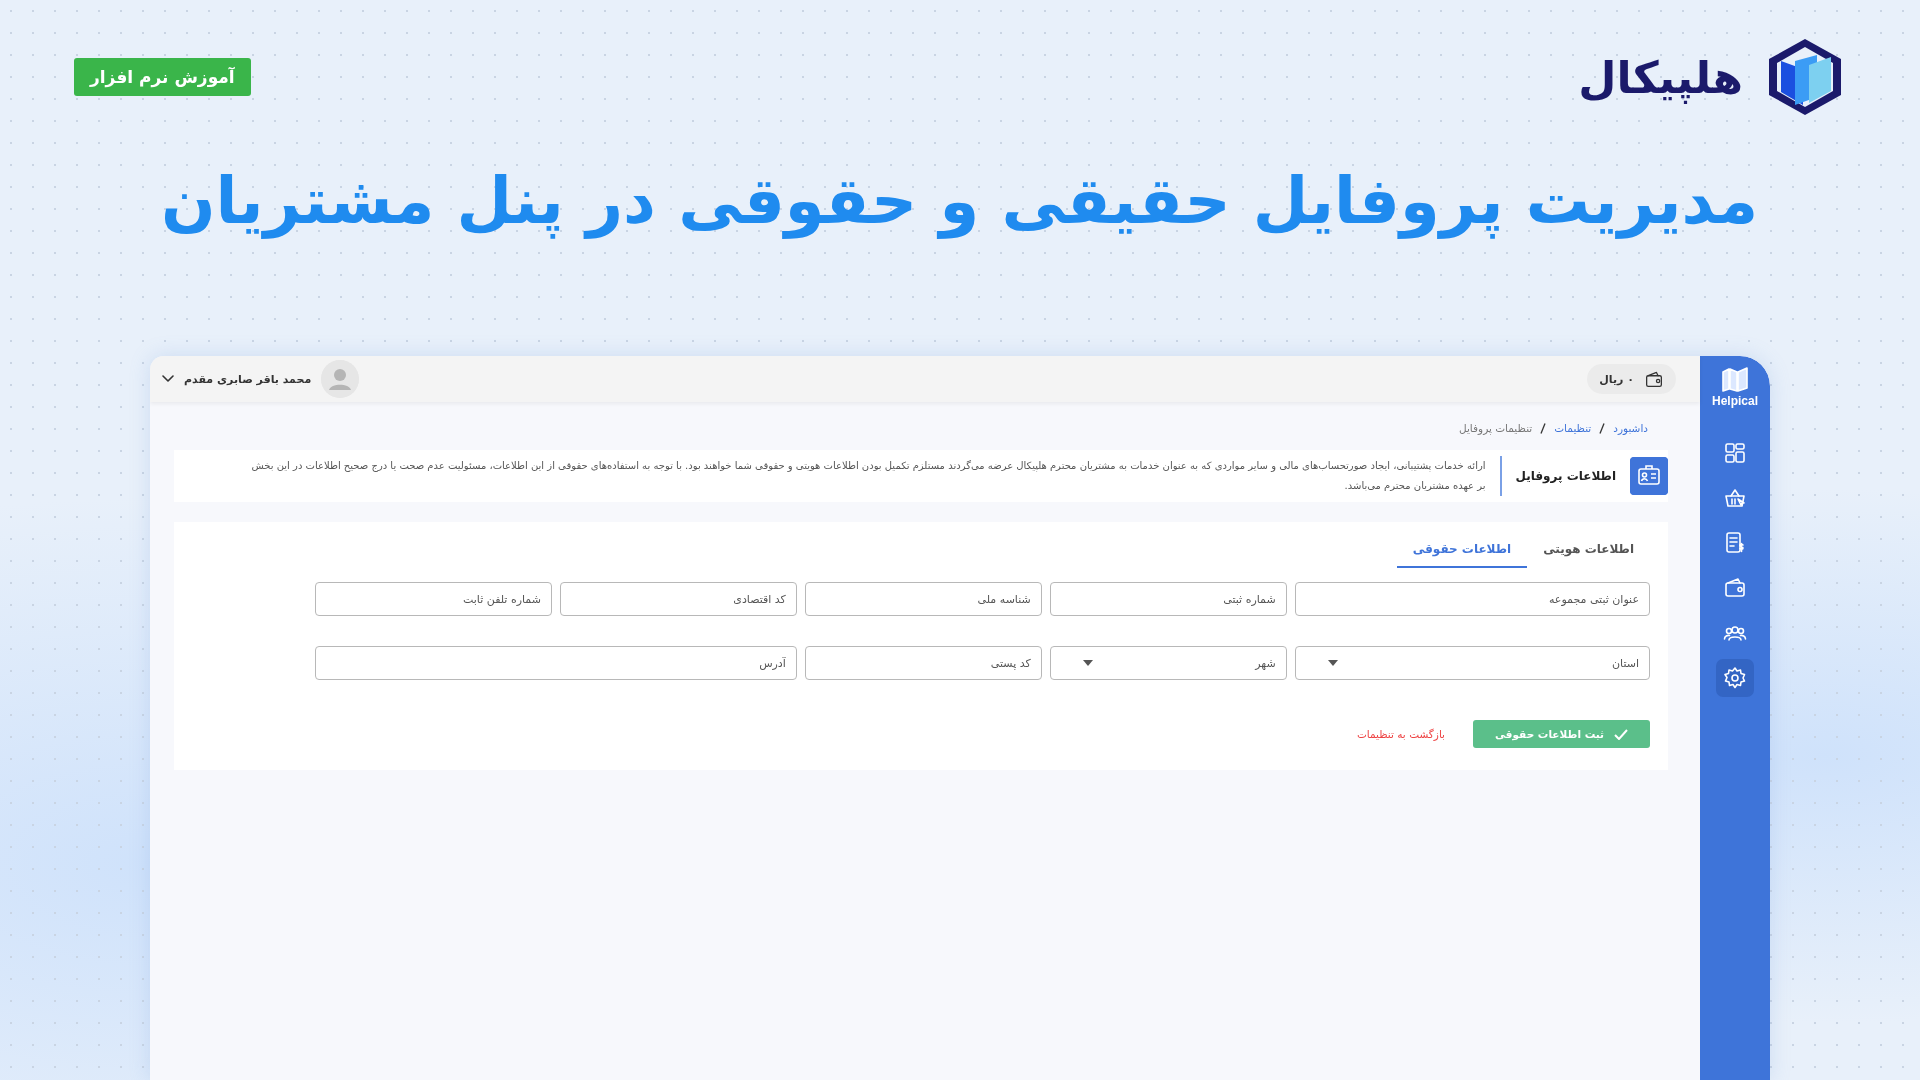  I want to click on chevron-icon, so click(168, 379).